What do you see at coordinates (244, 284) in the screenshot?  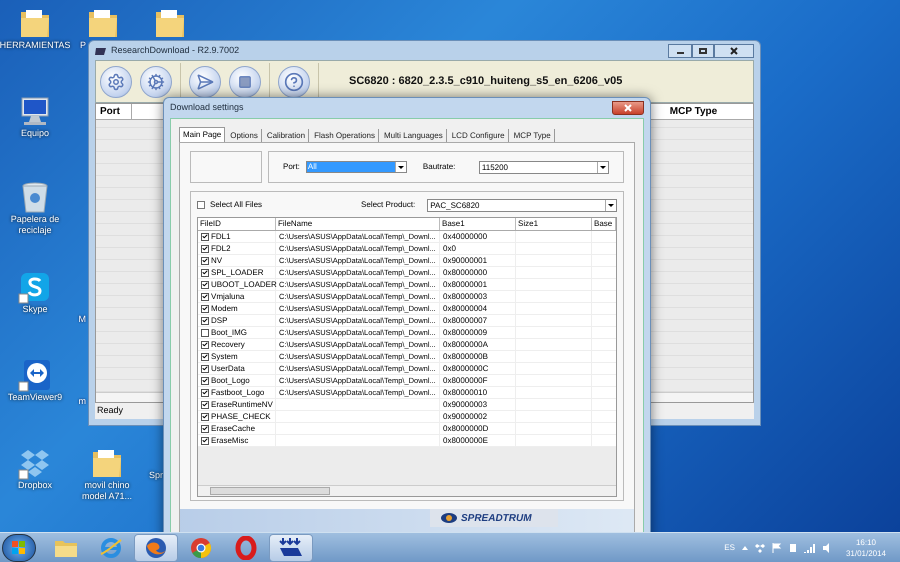 I see `table-cell: UBOOT_LOADER` at bounding box center [244, 284].